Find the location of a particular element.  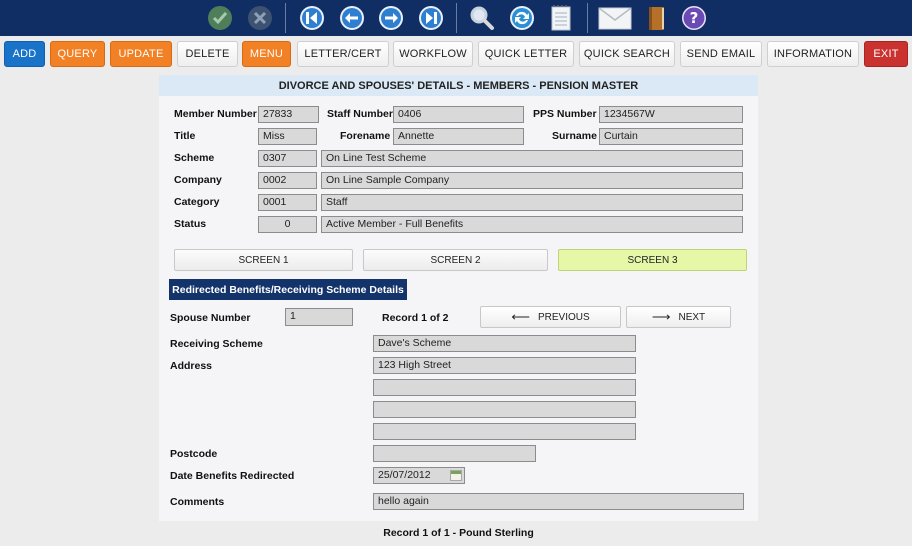

quick-letter-button: QUICK LETTER is located at coordinates (526, 54).